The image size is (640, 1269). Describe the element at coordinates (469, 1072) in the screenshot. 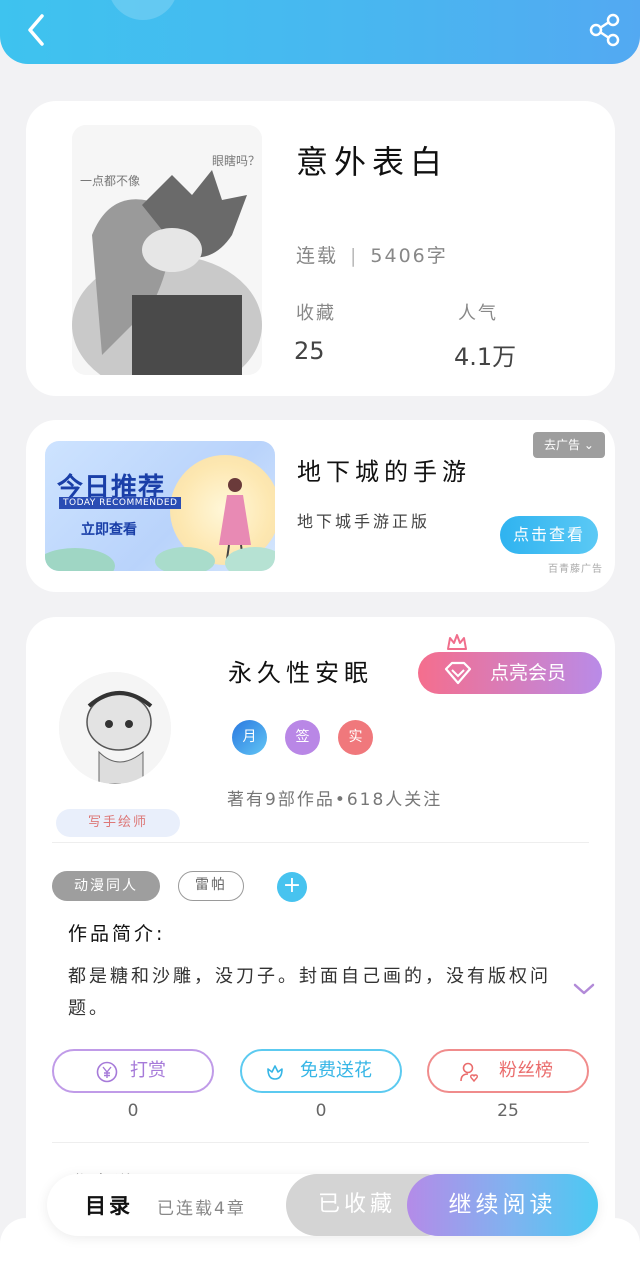

I see `user-heart-icon` at that location.